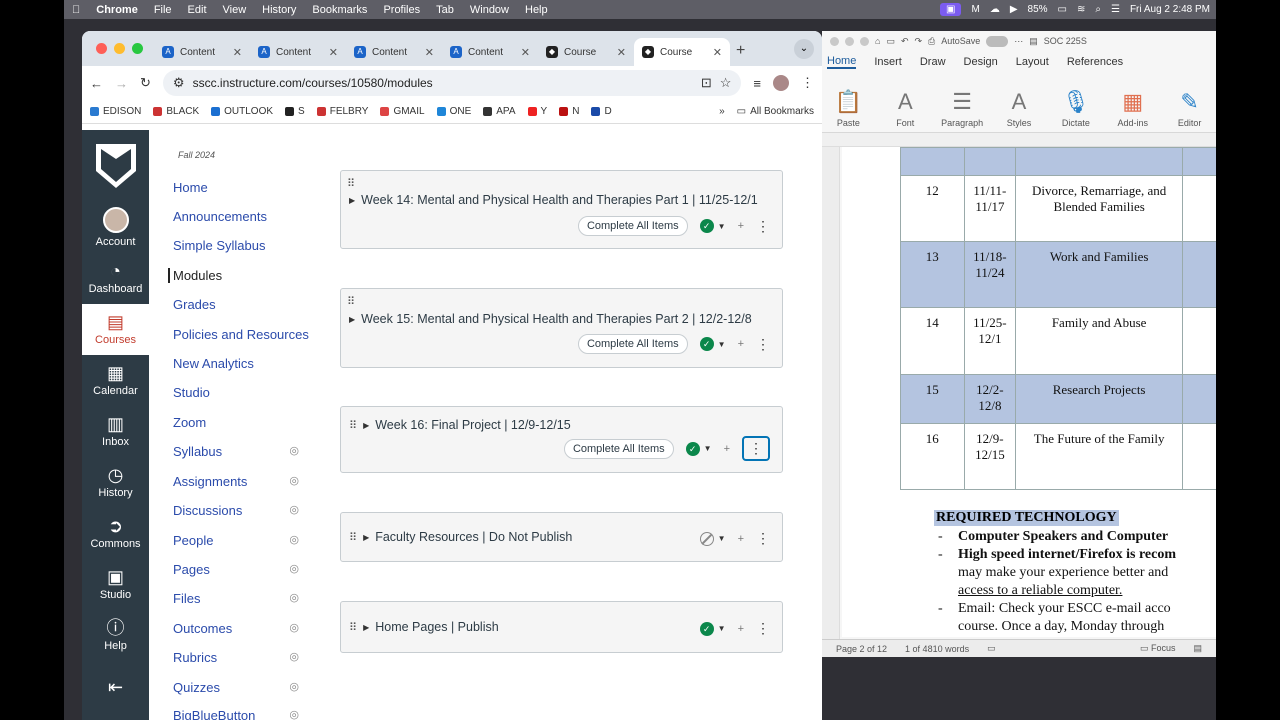  Describe the element at coordinates (236, 510) in the screenshot. I see `course-nav-discussions: Discussions ◎` at that location.